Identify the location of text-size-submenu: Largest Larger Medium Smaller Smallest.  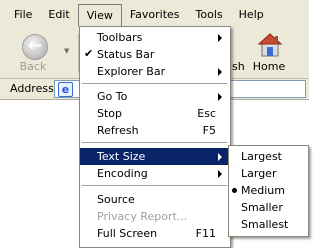
(268, 191).